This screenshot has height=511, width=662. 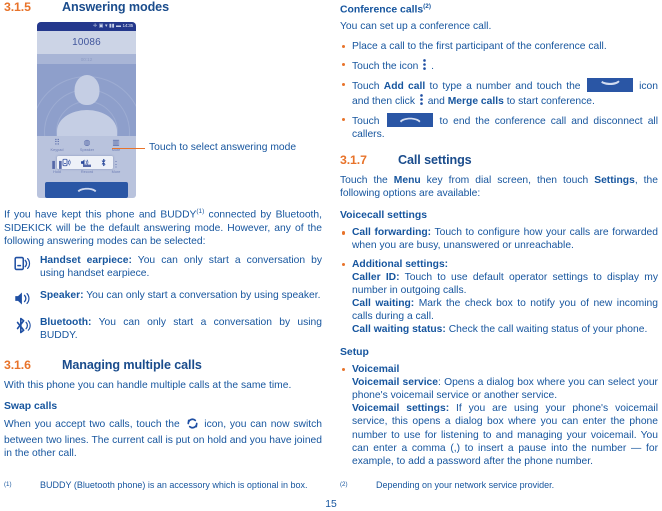 I want to click on mute-icon: ▥, so click(x=116, y=142).